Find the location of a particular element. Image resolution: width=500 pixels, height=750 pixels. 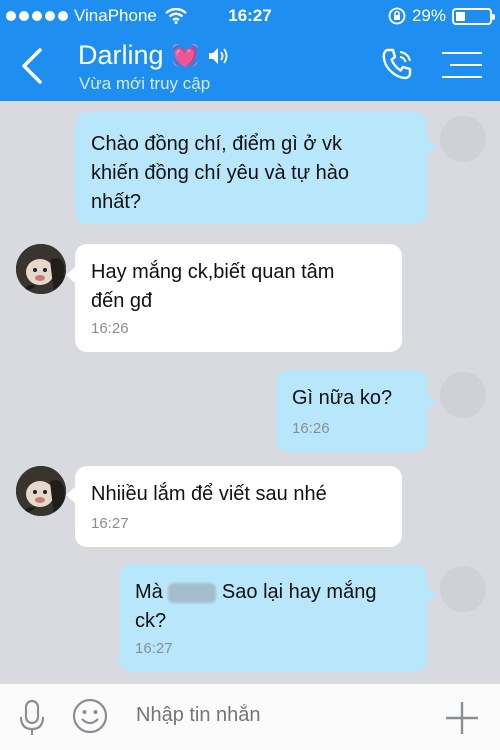

message-bubble-outgoing: Gì nữa ko? 16:26 is located at coordinates (351, 411).